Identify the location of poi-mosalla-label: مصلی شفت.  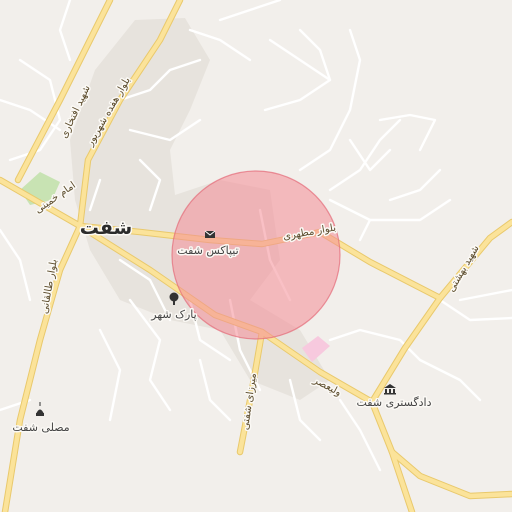
(40, 427).